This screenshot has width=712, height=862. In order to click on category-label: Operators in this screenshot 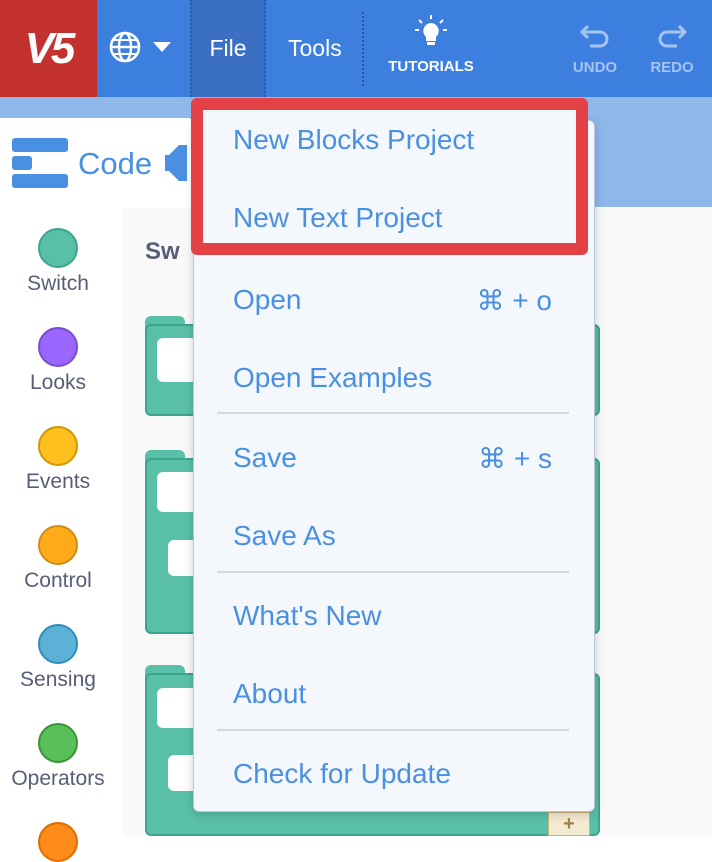, I will do `click(58, 778)`.